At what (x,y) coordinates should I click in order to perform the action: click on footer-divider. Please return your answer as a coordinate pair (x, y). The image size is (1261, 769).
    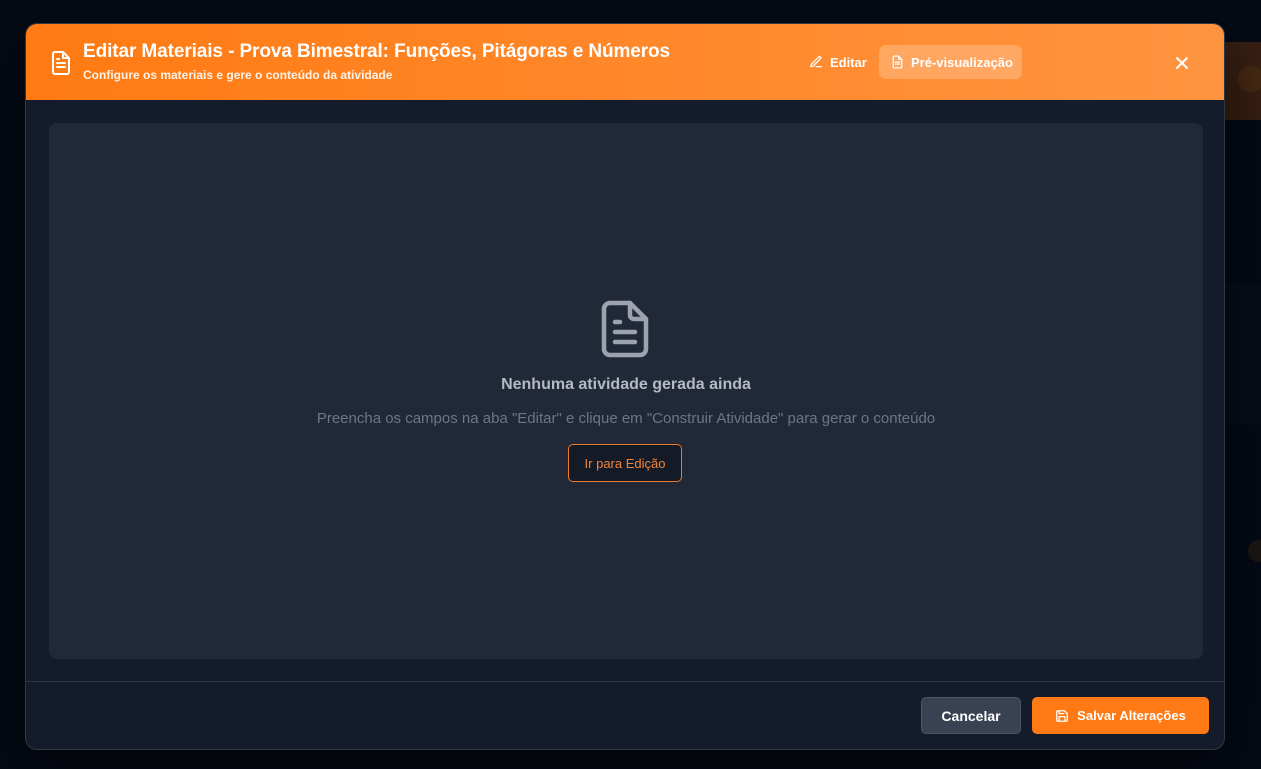
    Looking at the image, I should click on (625, 681).